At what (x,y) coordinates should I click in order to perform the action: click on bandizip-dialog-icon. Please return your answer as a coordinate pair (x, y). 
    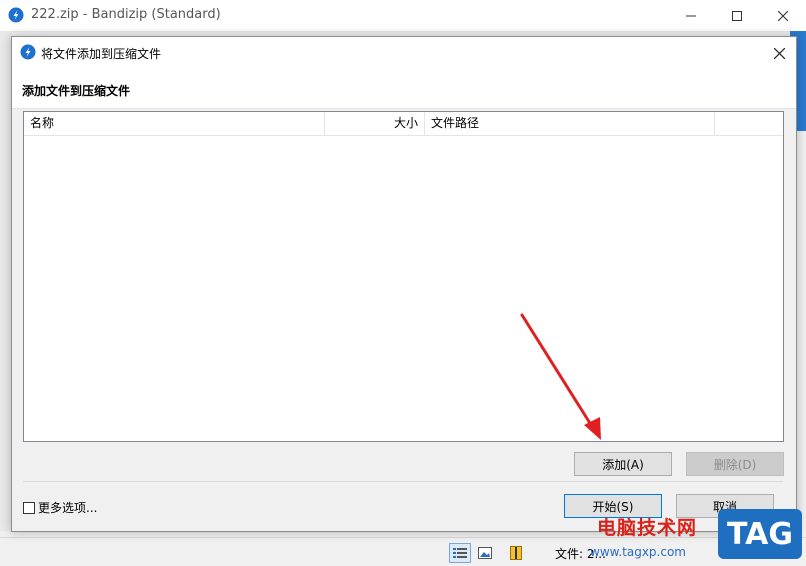
    Looking at the image, I should click on (28, 52).